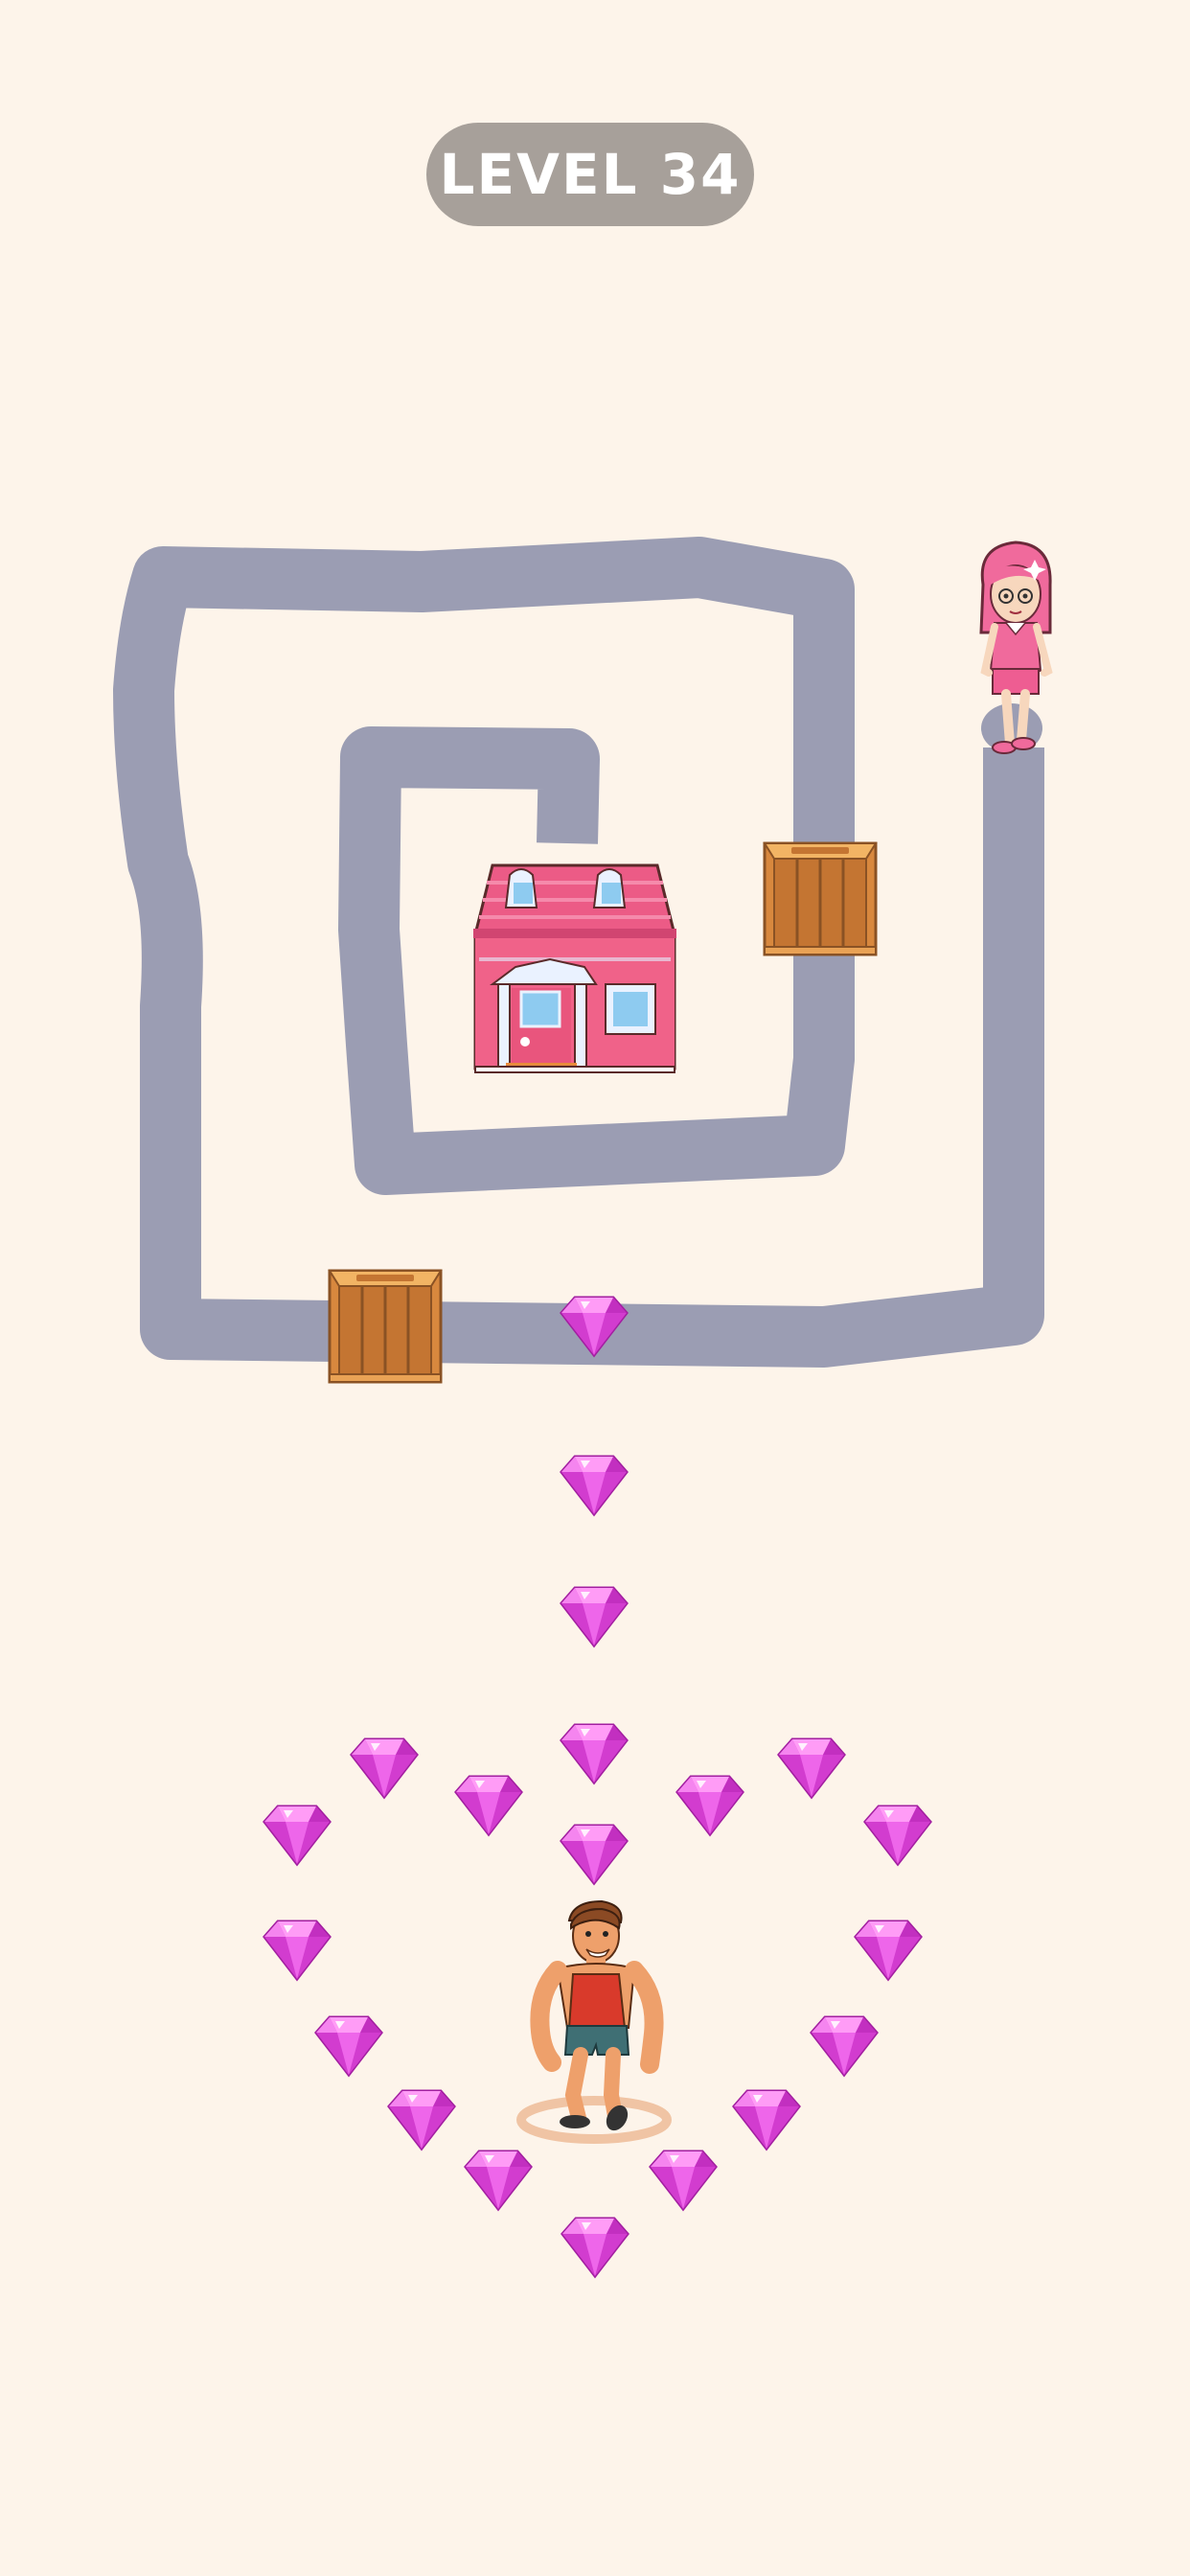 The image size is (1190, 2576). Describe the element at coordinates (594, 2120) in the screenshot. I see `start-ring` at that location.